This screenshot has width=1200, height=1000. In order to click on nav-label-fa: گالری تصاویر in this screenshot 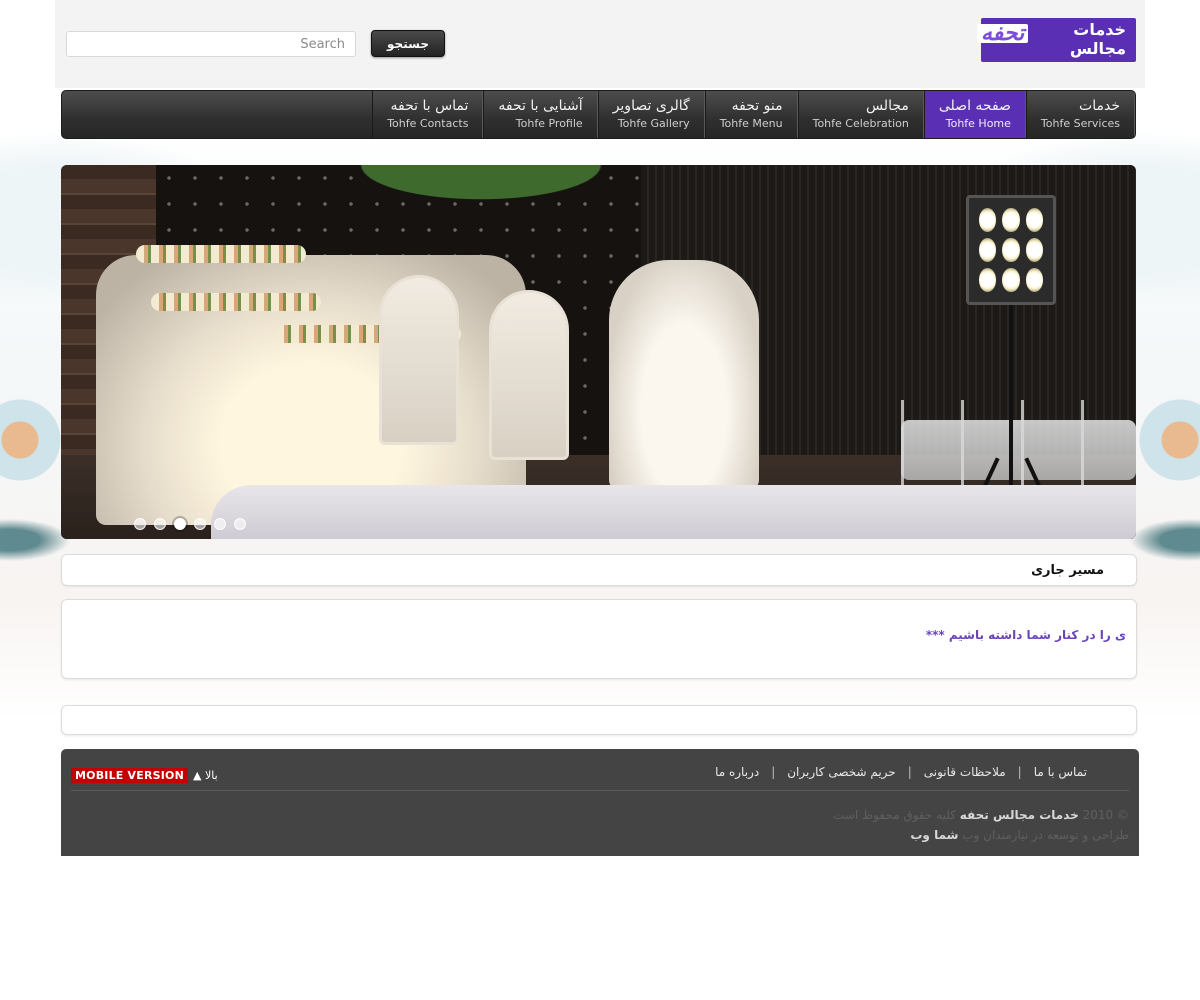, I will do `click(651, 106)`.